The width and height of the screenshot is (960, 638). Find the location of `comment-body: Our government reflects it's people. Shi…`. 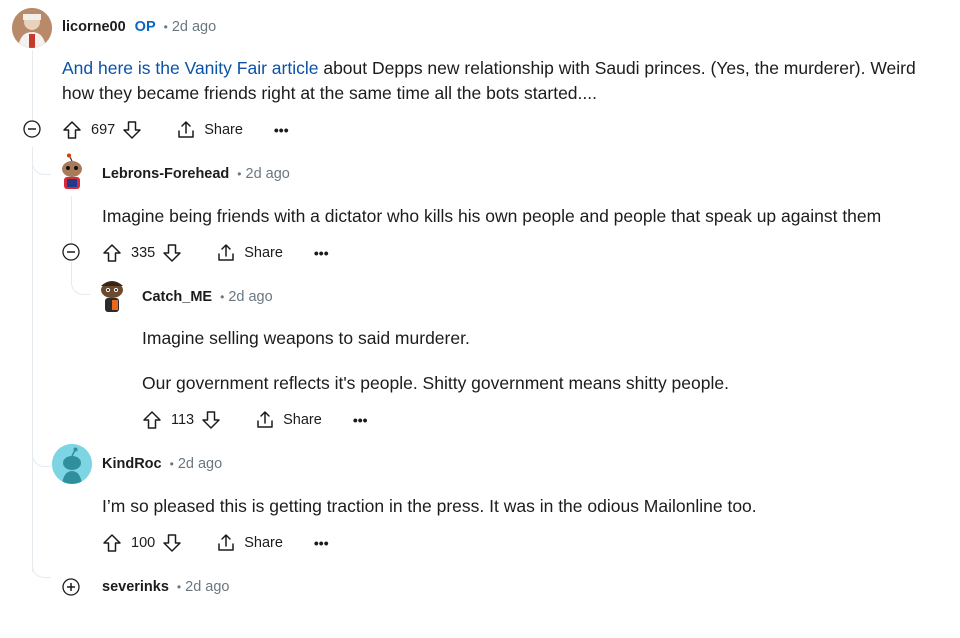

comment-body: Our government reflects it's people. Shi… is located at coordinates (435, 383).